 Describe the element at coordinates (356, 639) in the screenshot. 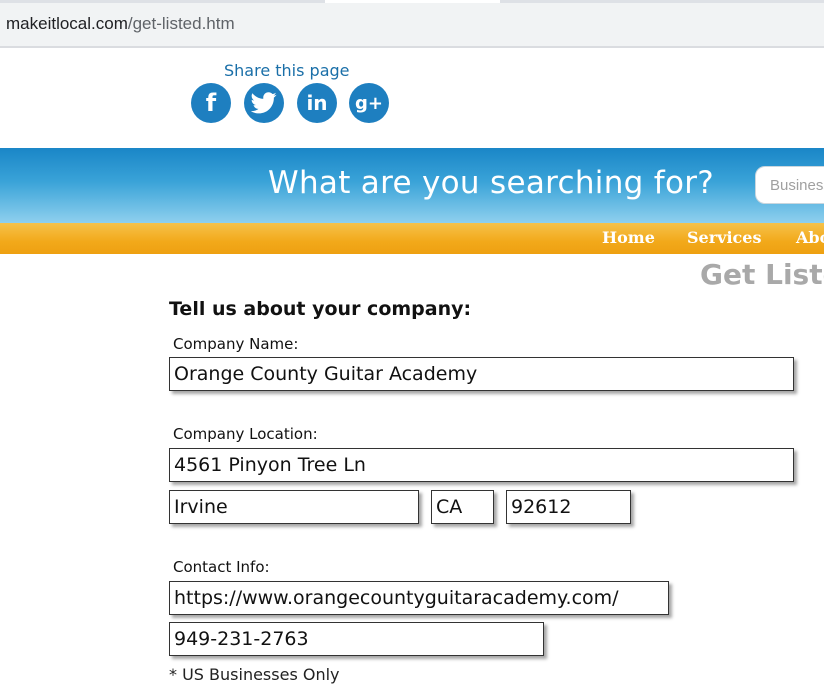

I see `phone-field` at that location.